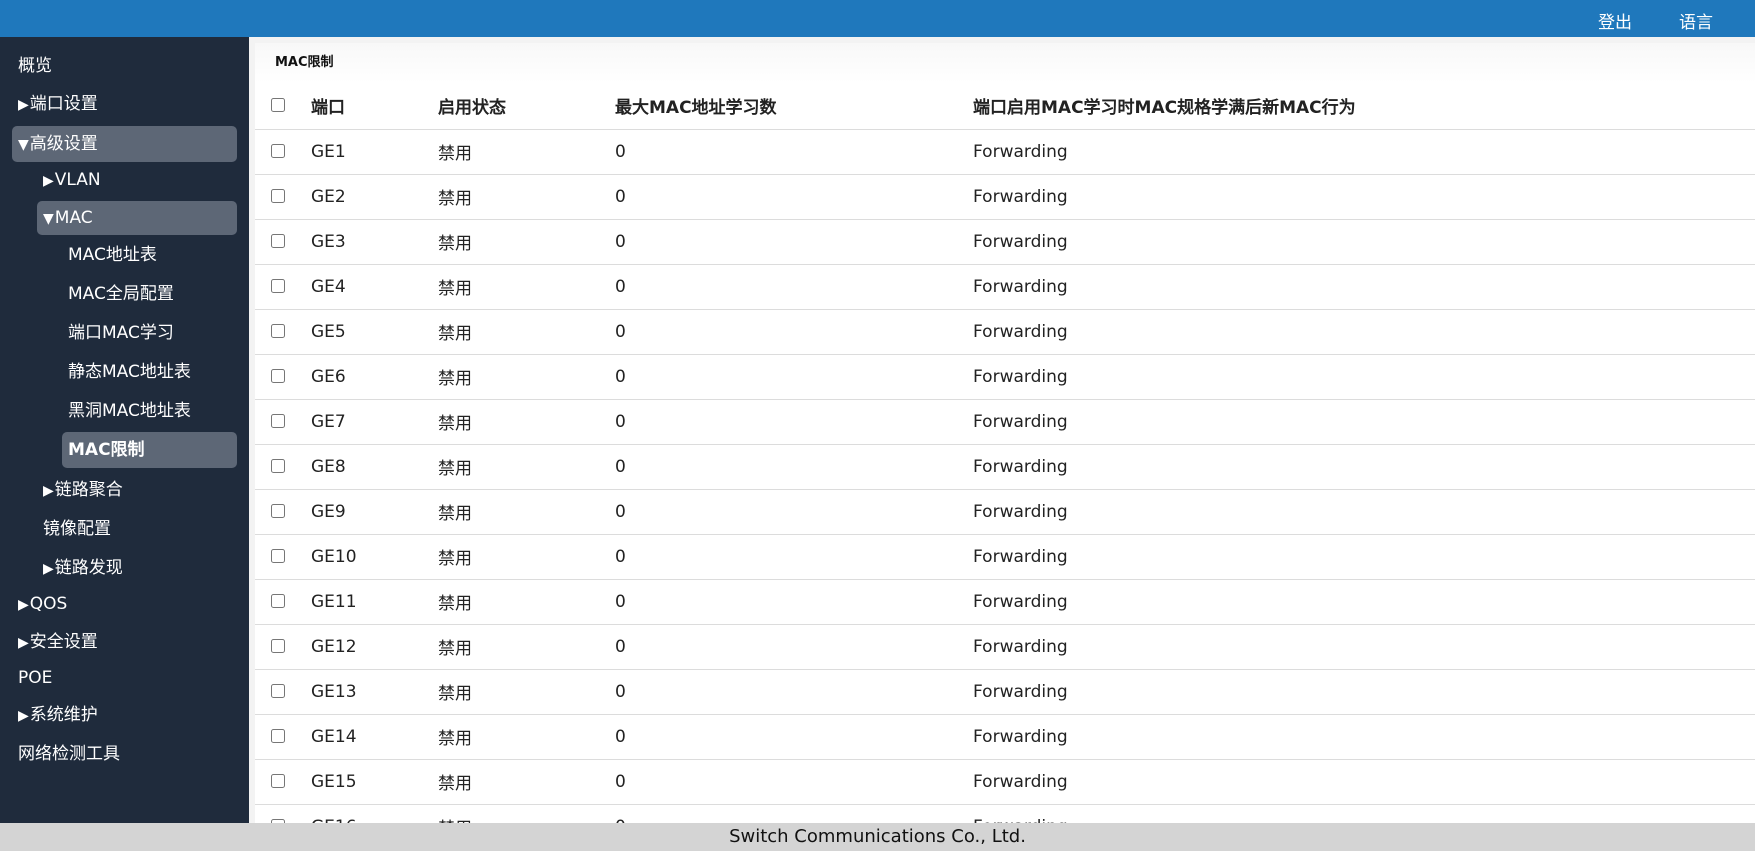 This screenshot has width=1755, height=851. I want to click on nav-overview: 概览, so click(128, 66).